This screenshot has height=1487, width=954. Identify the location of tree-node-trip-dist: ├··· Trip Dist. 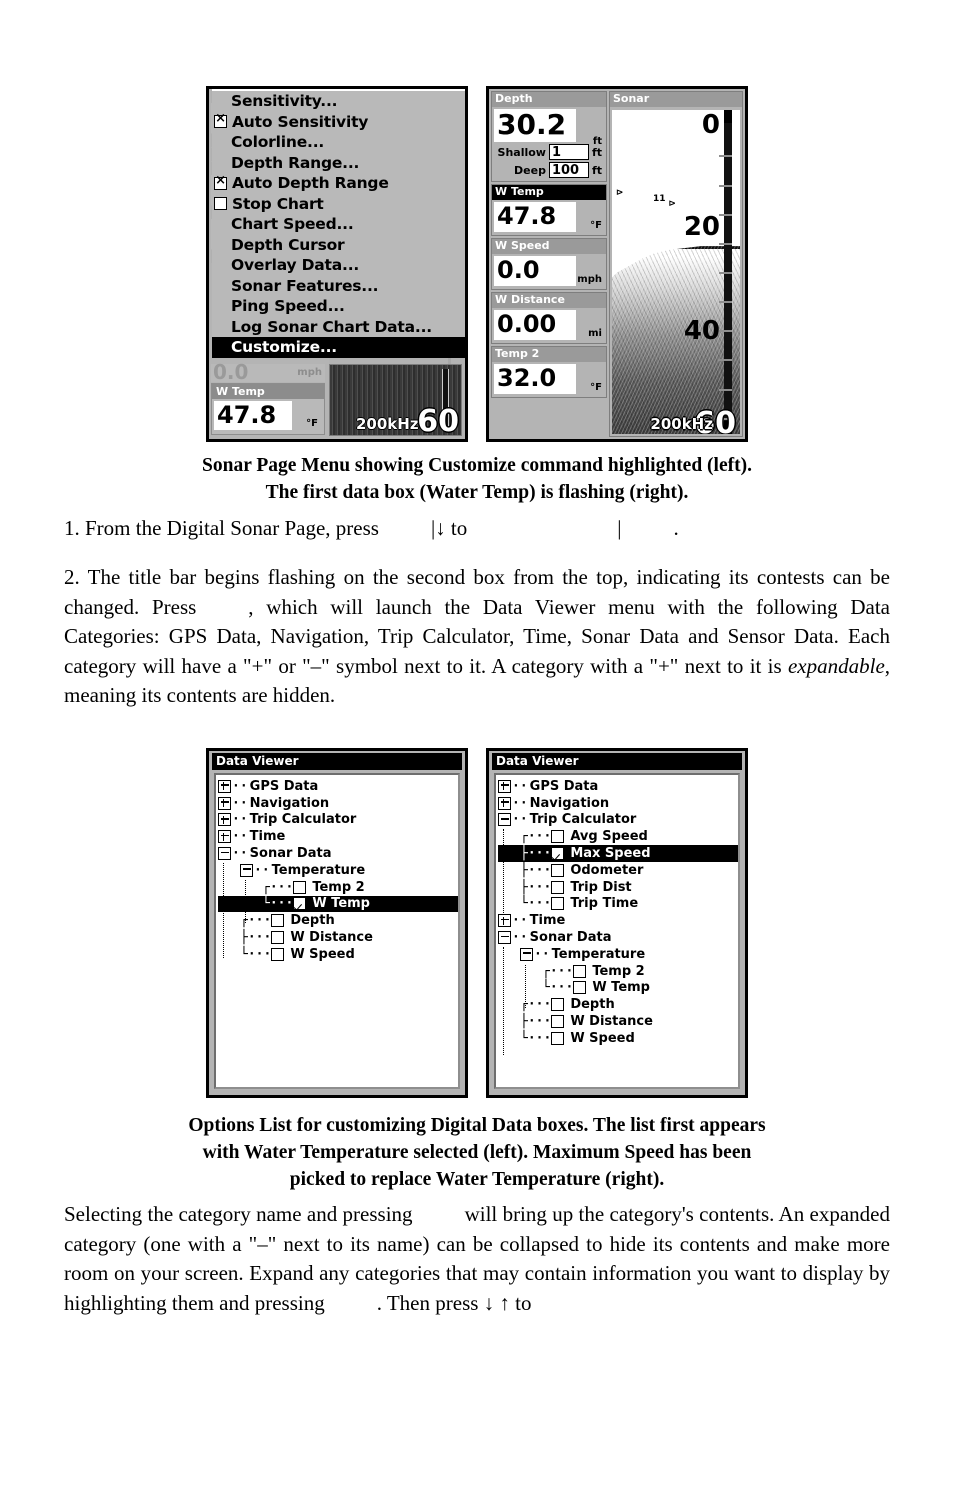
(618, 887).